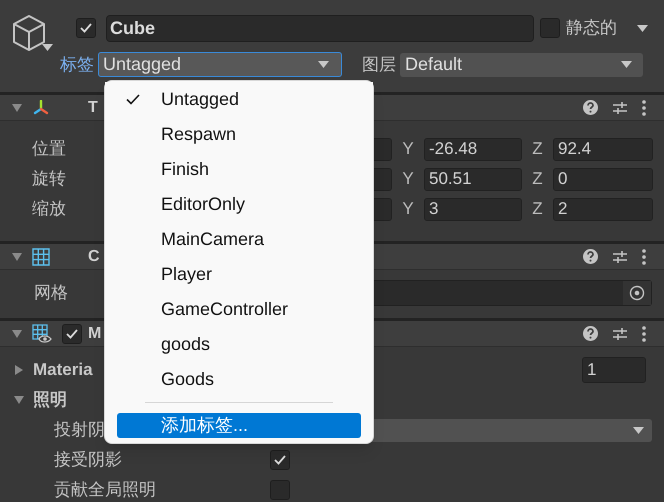 The image size is (664, 502). I want to click on property-label: 缩放, so click(49, 209).